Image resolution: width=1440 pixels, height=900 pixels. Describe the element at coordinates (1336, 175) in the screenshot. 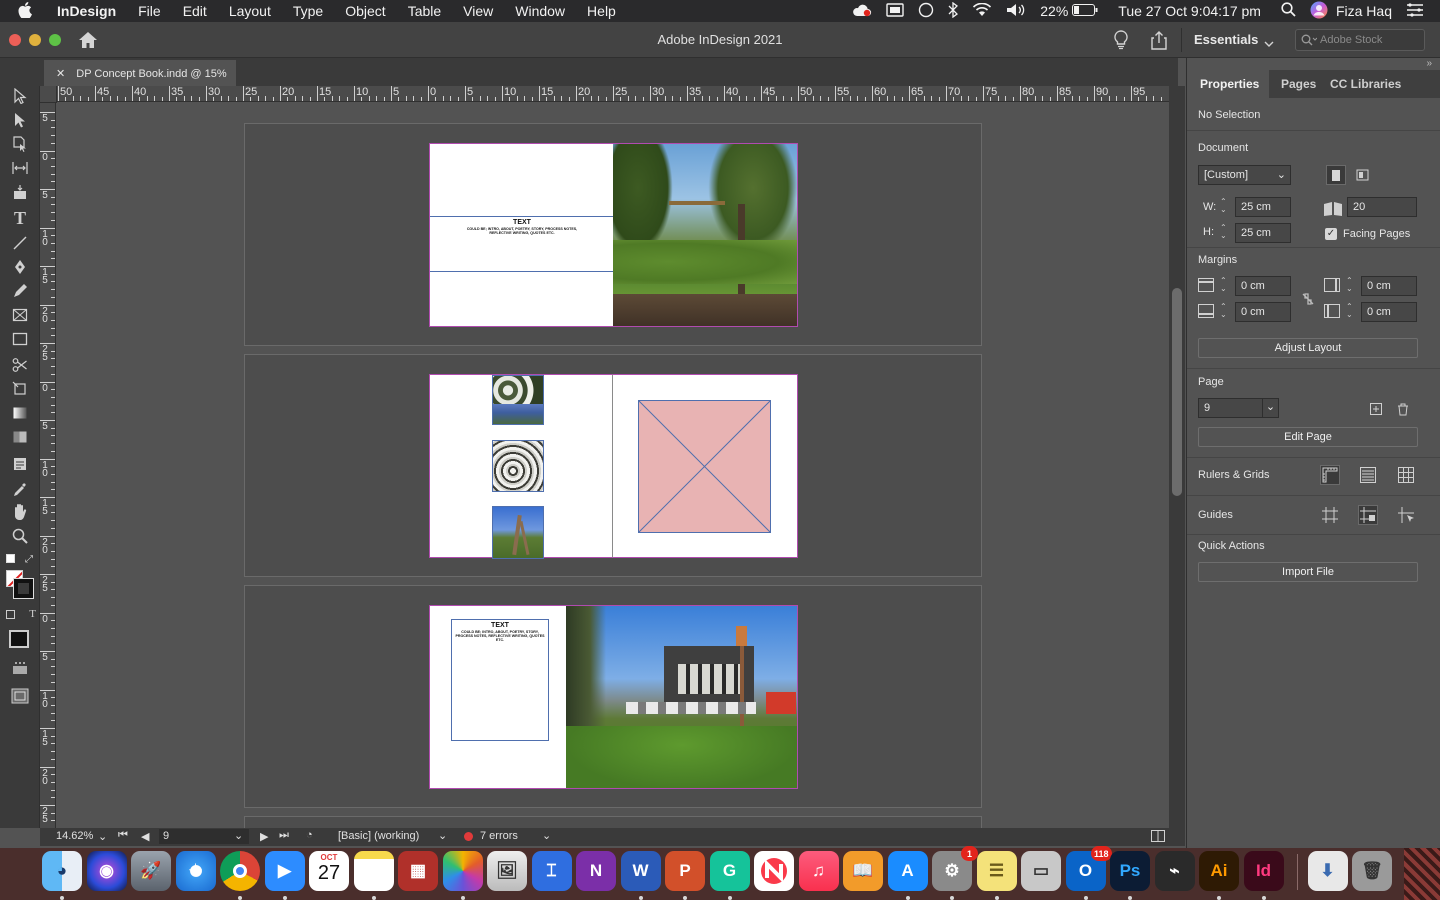

I see `portrait-orientation-icon` at that location.